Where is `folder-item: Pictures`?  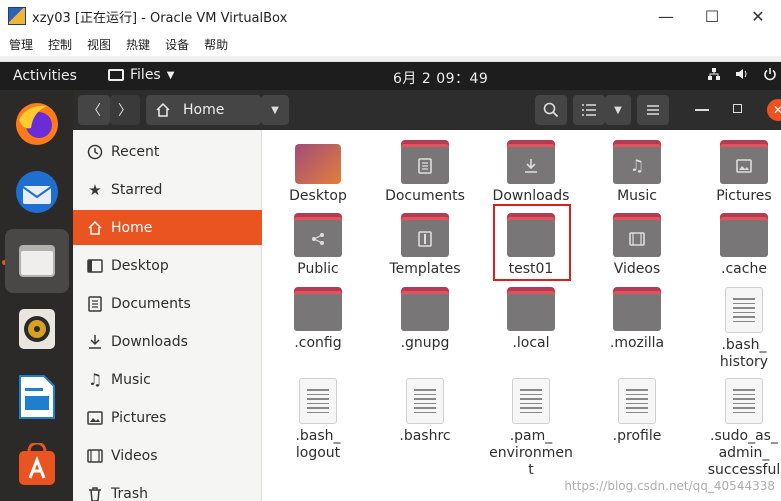 folder-item: Pictures is located at coordinates (736, 172).